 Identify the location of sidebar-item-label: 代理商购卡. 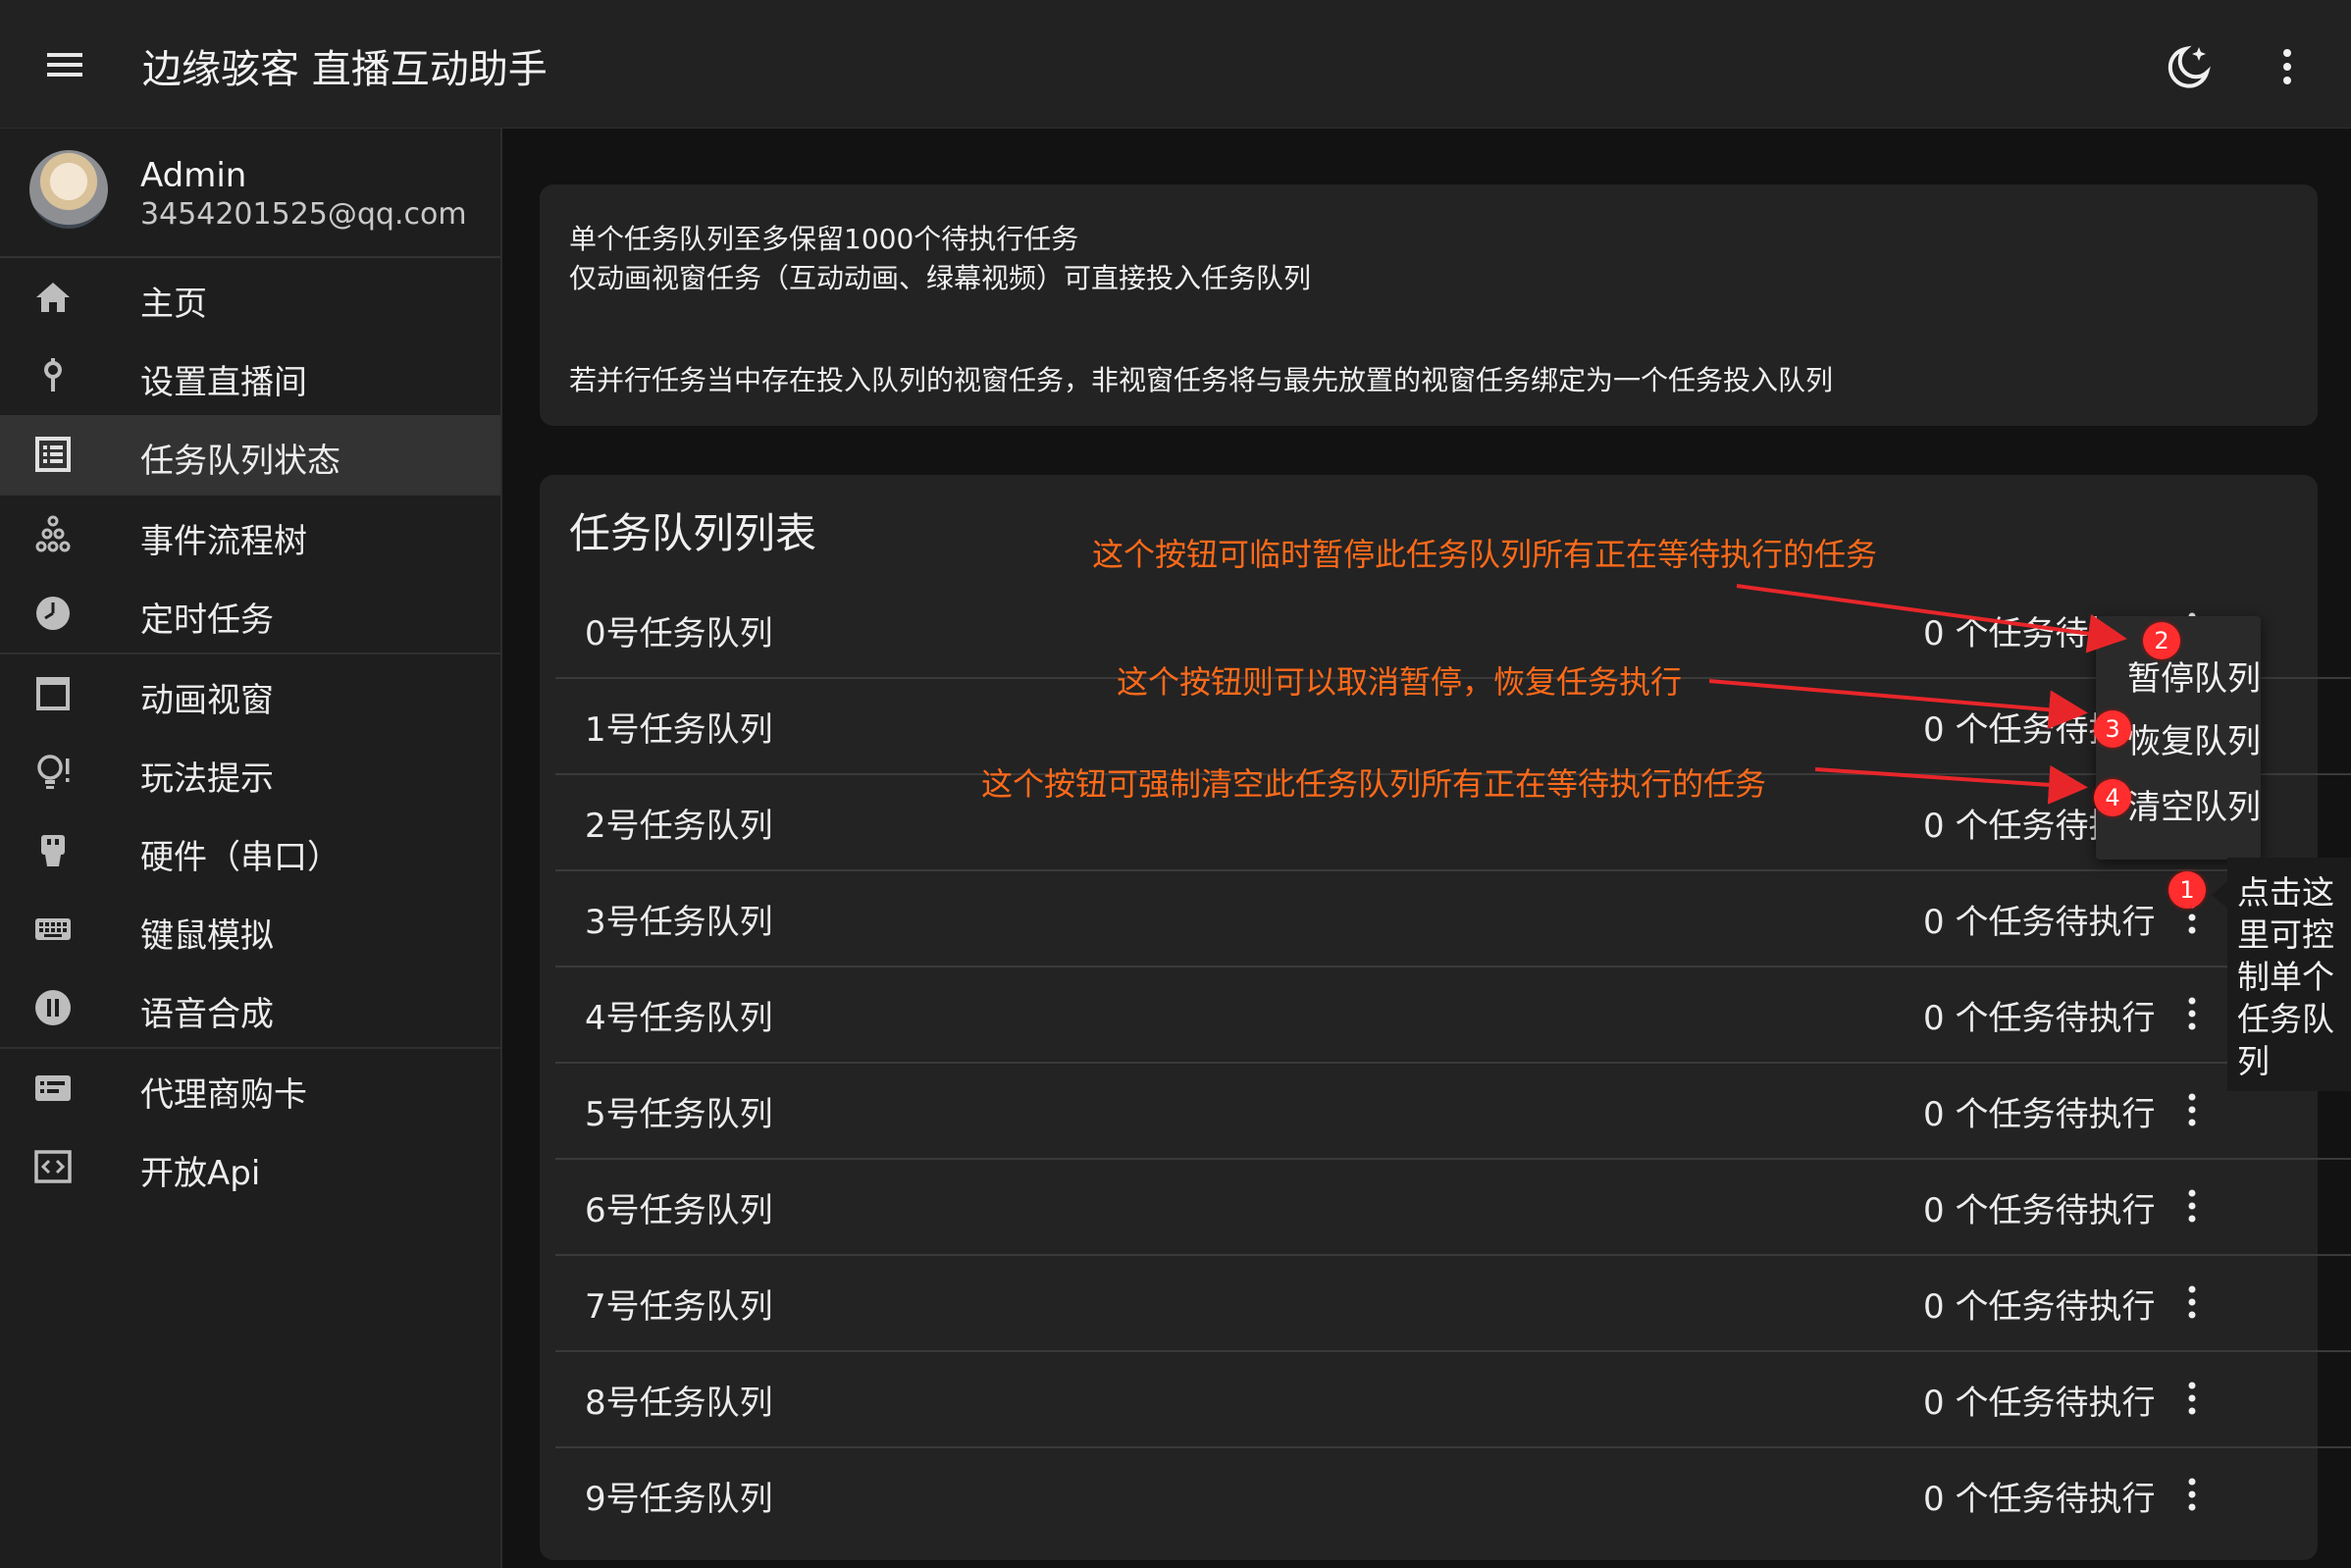
(223, 1095).